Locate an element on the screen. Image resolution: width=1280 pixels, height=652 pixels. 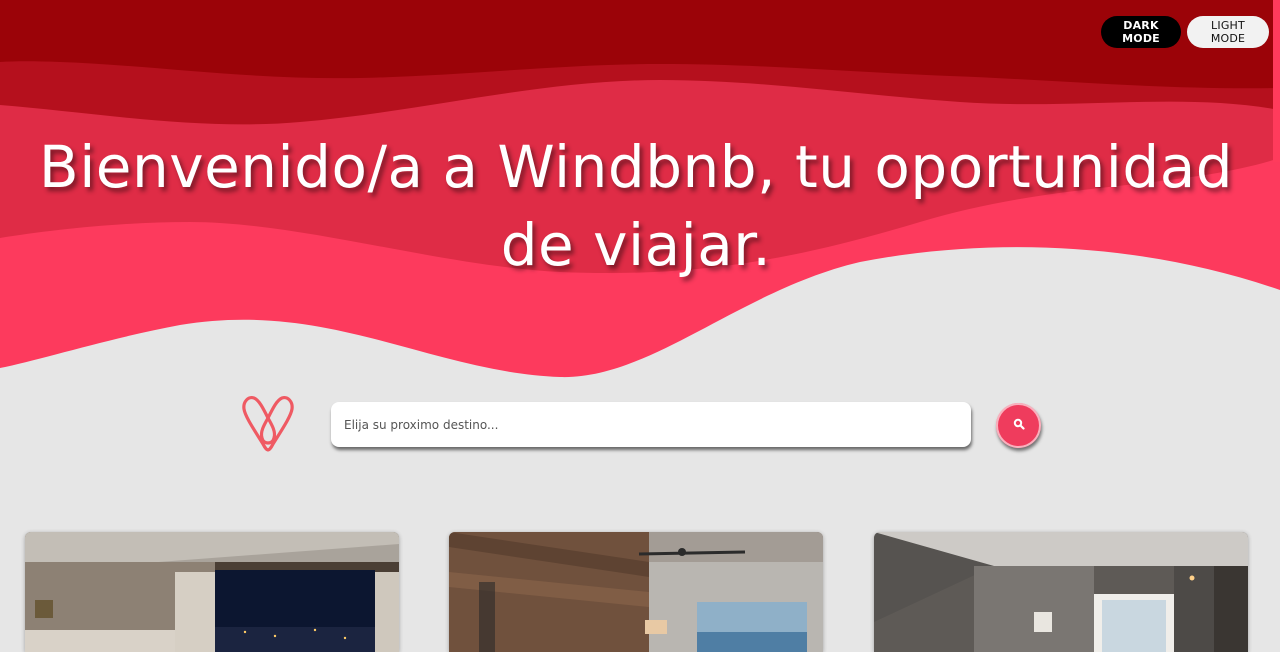
destination-search-input is located at coordinates (651, 424).